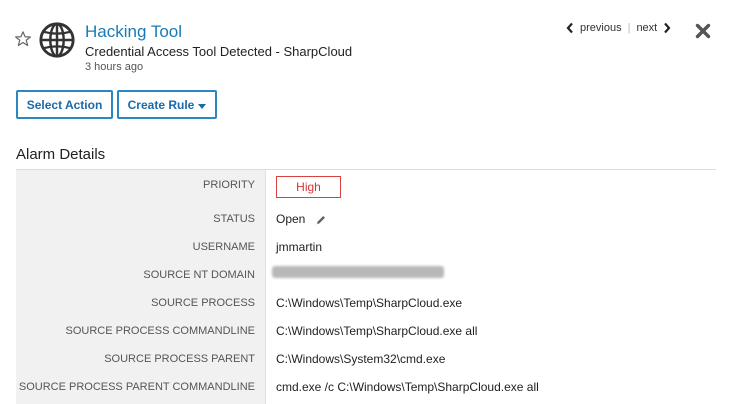 This screenshot has width=729, height=404. Describe the element at coordinates (202, 106) in the screenshot. I see `caret-down-icon` at that location.